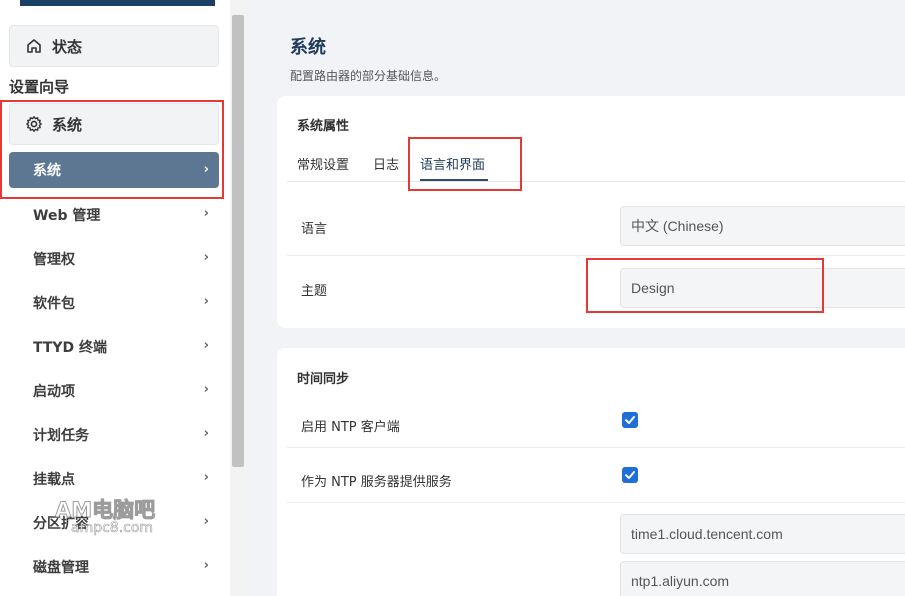 The width and height of the screenshot is (905, 596). I want to click on theme-label: 主题, so click(314, 291).